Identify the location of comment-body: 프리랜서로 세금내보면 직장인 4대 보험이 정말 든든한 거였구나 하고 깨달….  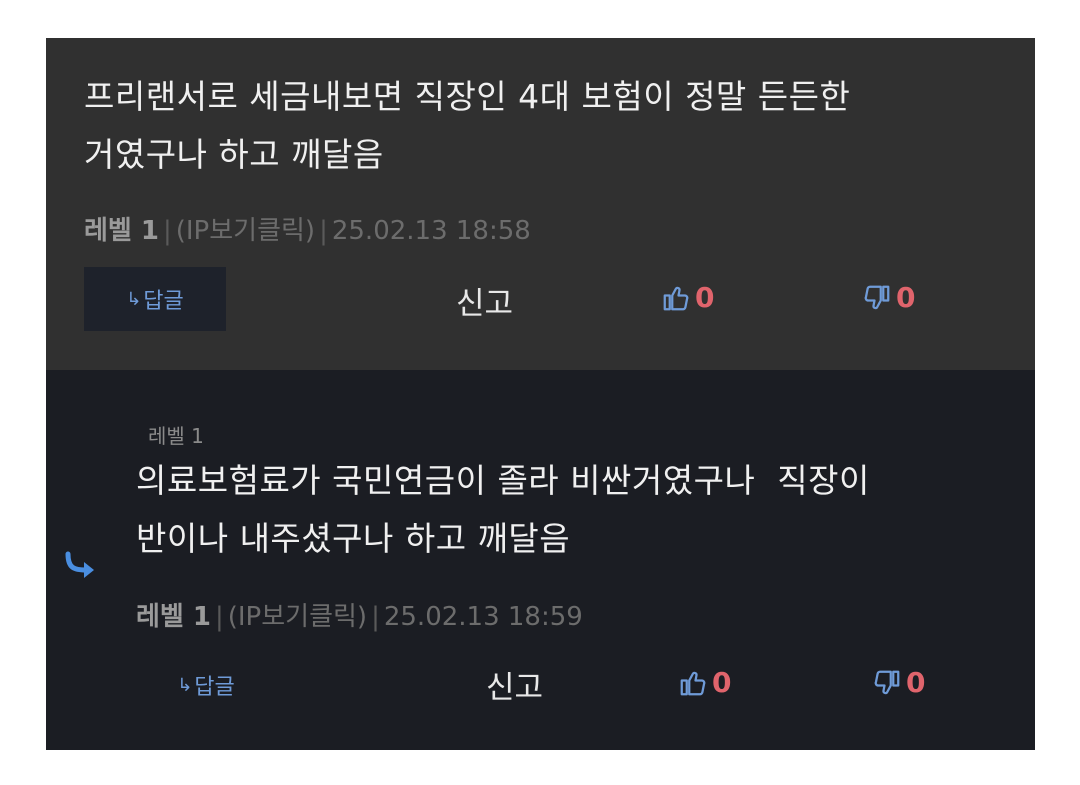
(467, 125).